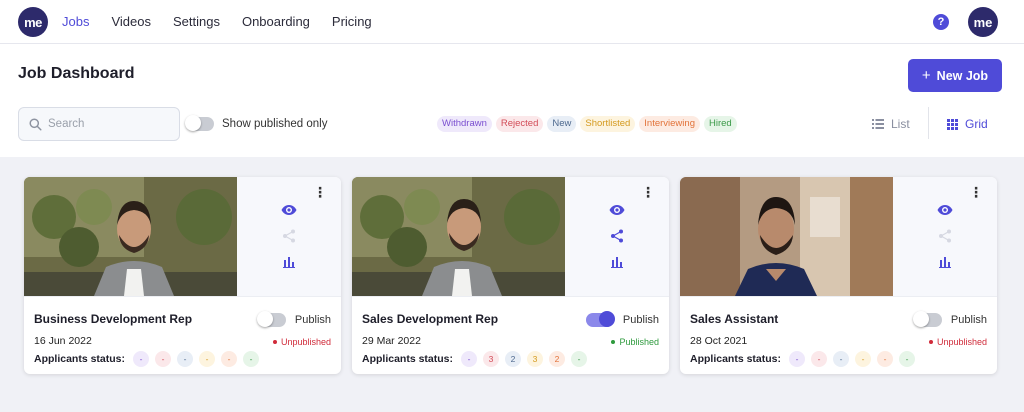 The height and width of the screenshot is (412, 1024). What do you see at coordinates (196, 21) in the screenshot?
I see `nav-link-settings: Settings` at bounding box center [196, 21].